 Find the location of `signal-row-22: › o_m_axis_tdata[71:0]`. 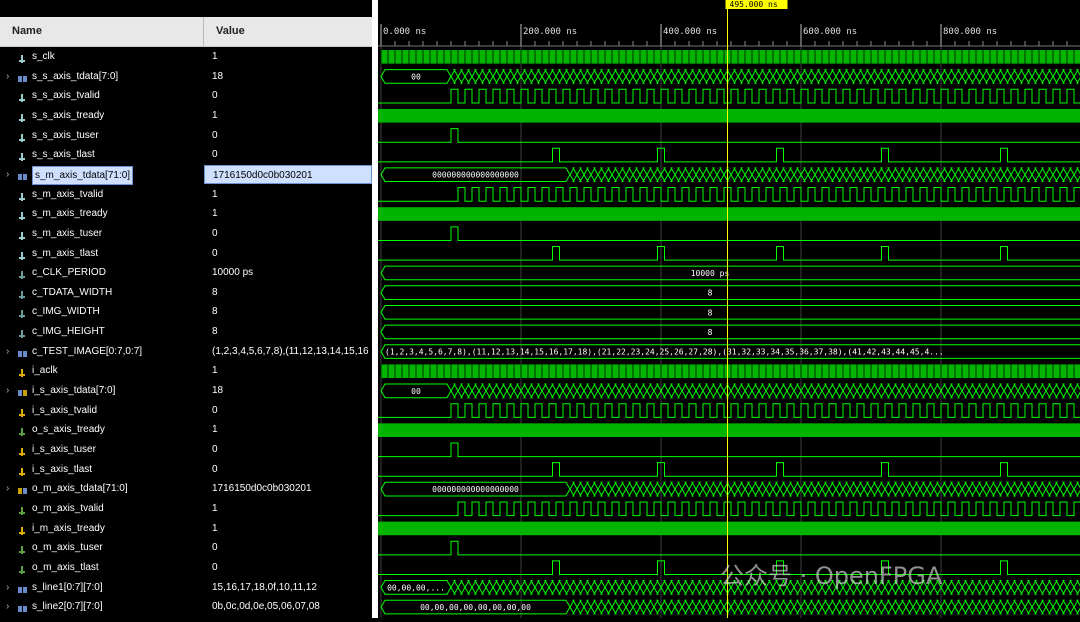

signal-row-22: › o_m_axis_tdata[71:0] is located at coordinates (102, 489).